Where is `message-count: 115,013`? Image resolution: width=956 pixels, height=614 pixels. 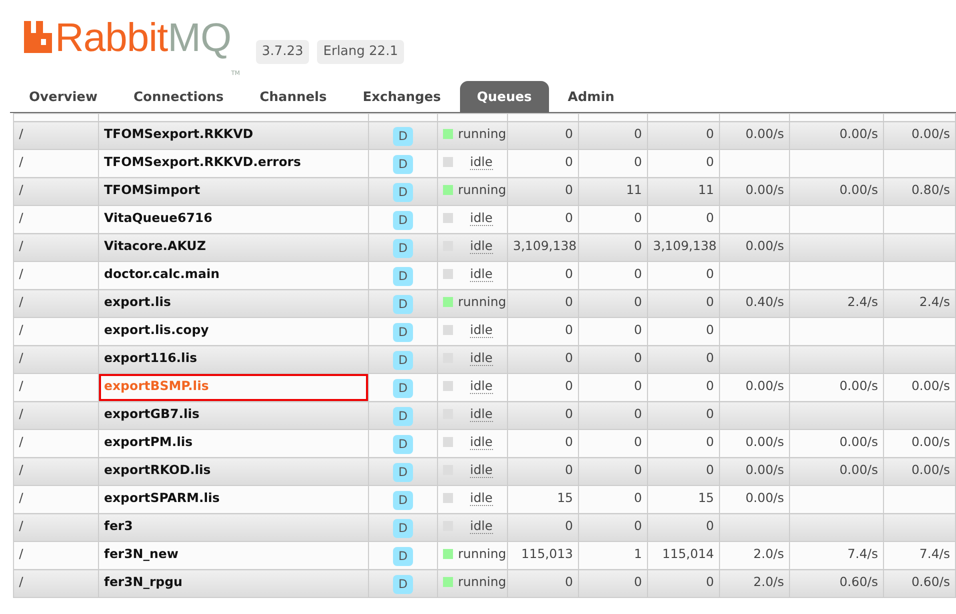 message-count: 115,013 is located at coordinates (547, 553).